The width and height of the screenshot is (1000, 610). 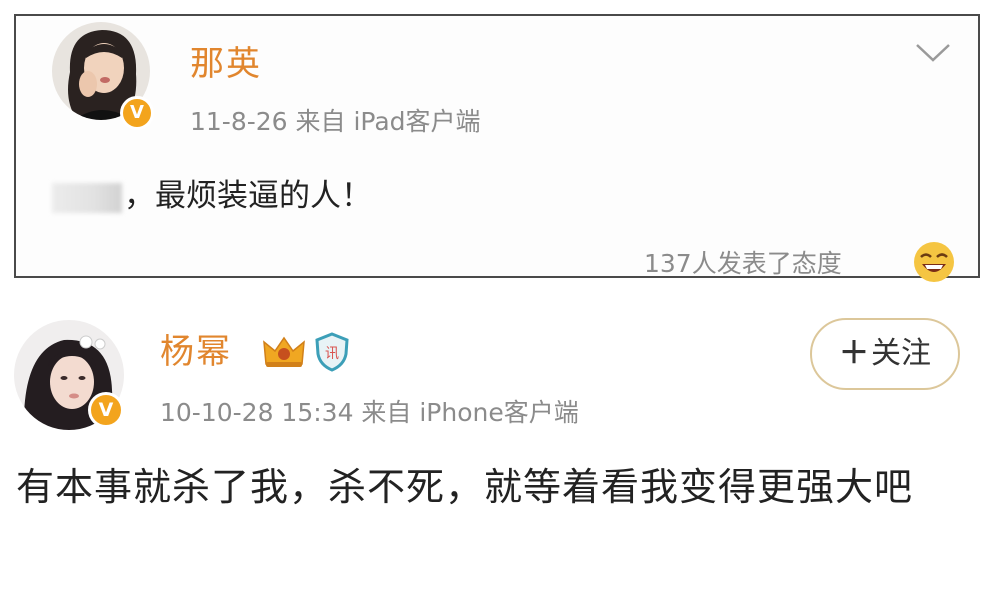 What do you see at coordinates (901, 353) in the screenshot?
I see `follow-label: 关注` at bounding box center [901, 353].